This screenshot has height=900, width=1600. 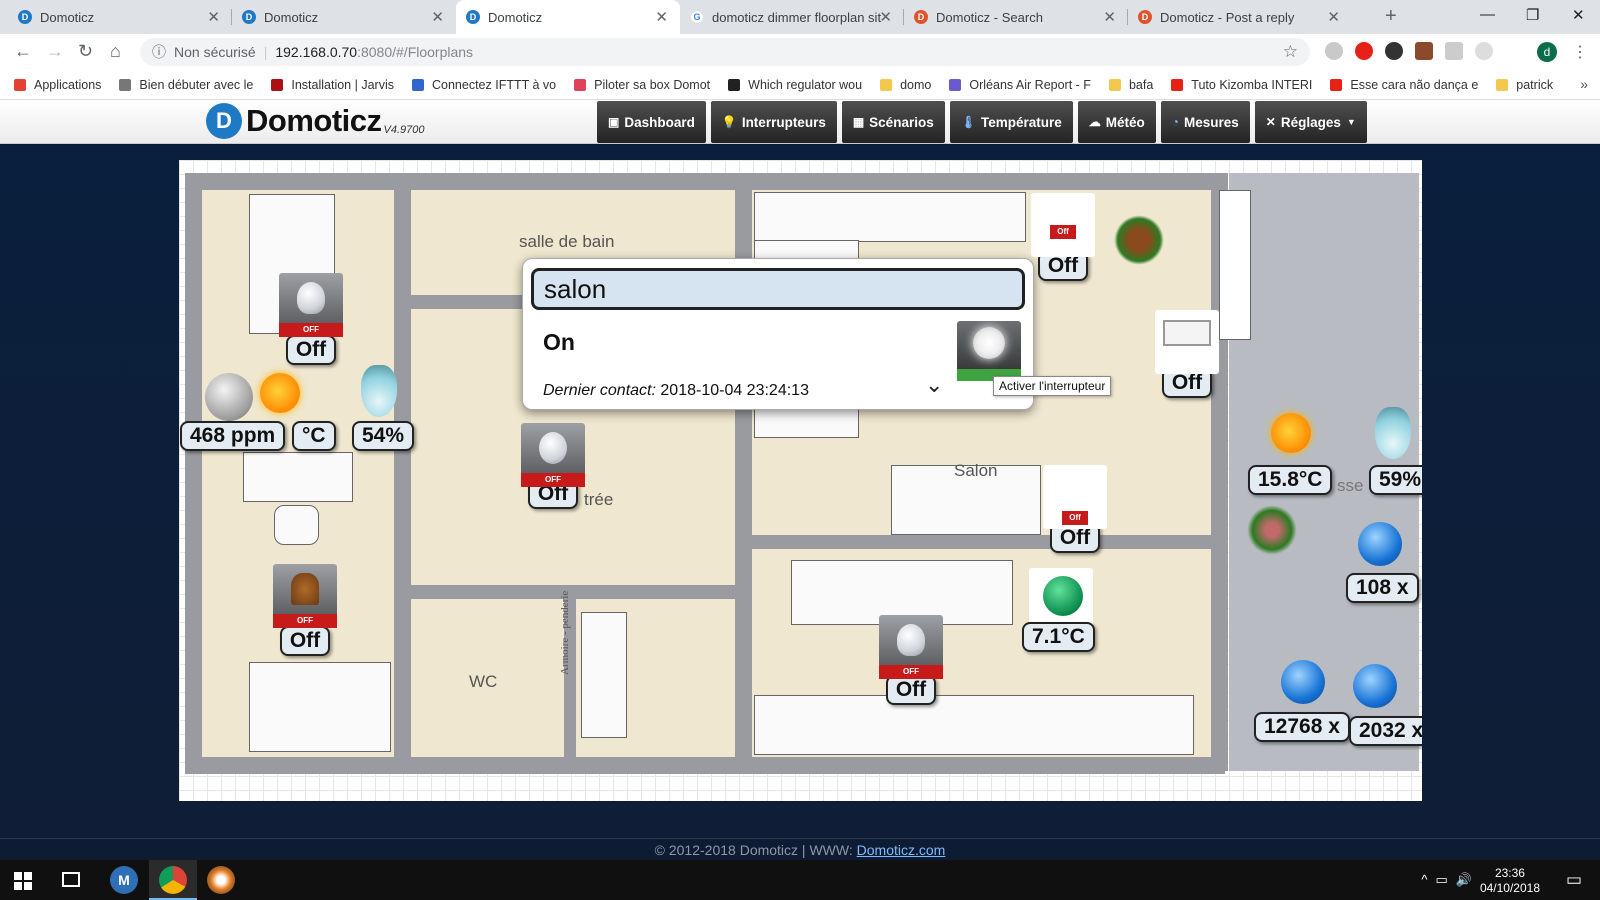 I want to click on counter-value: 108 x, so click(x=1382, y=588).